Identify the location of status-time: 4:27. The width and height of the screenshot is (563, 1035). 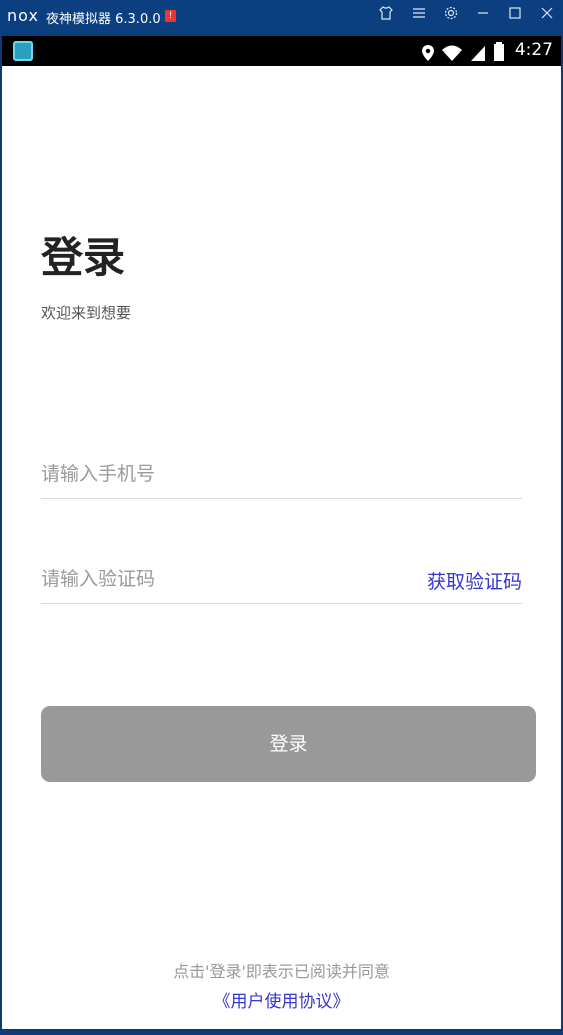
(533, 50).